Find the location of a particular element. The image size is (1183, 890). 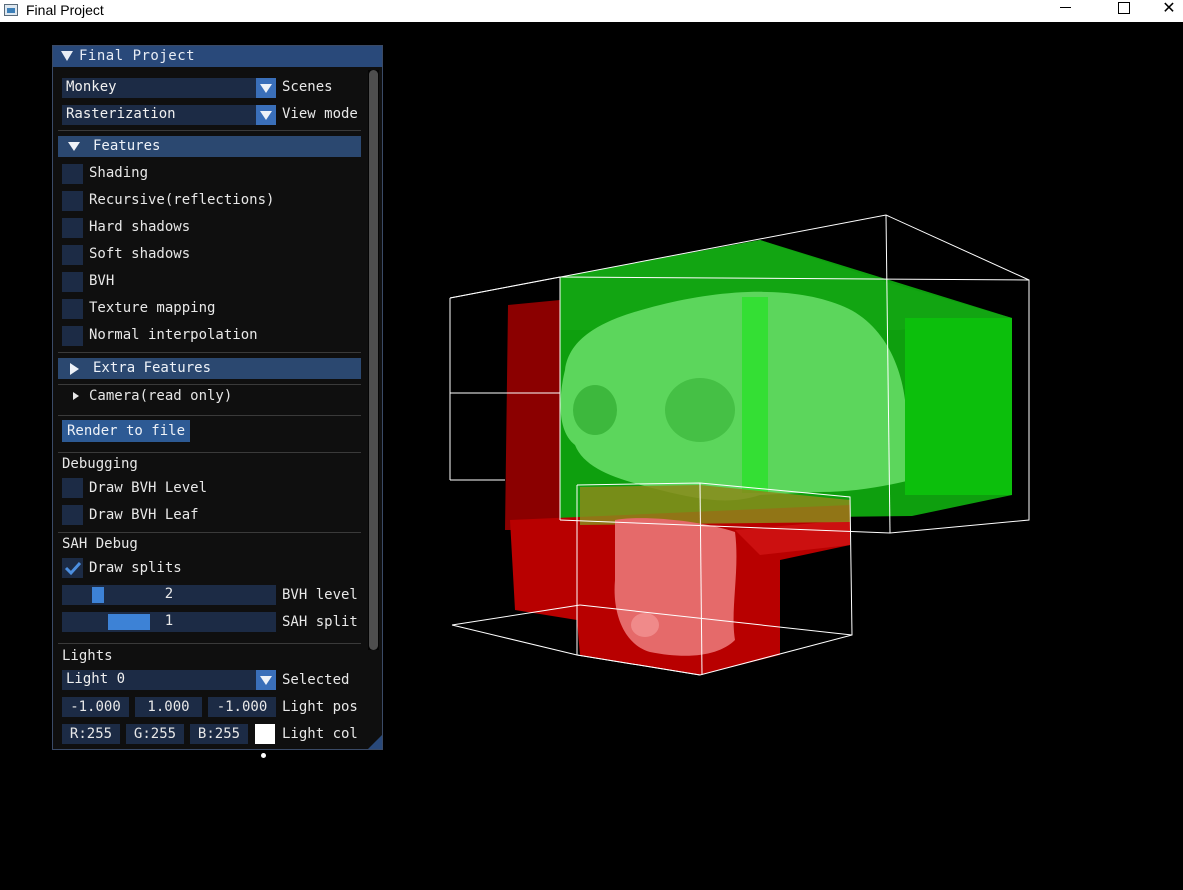

maximize-button is located at coordinates (1124, 11).